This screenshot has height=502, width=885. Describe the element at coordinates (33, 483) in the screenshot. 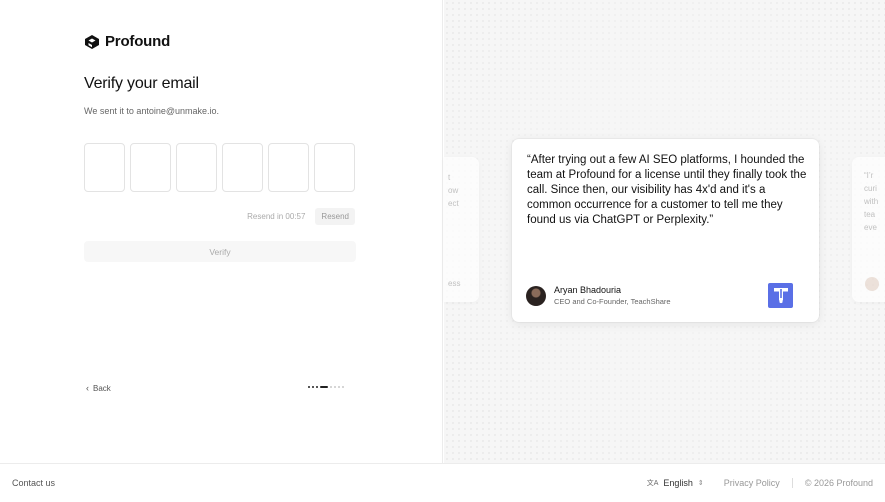

I see `contact-us-link: Contact us` at that location.